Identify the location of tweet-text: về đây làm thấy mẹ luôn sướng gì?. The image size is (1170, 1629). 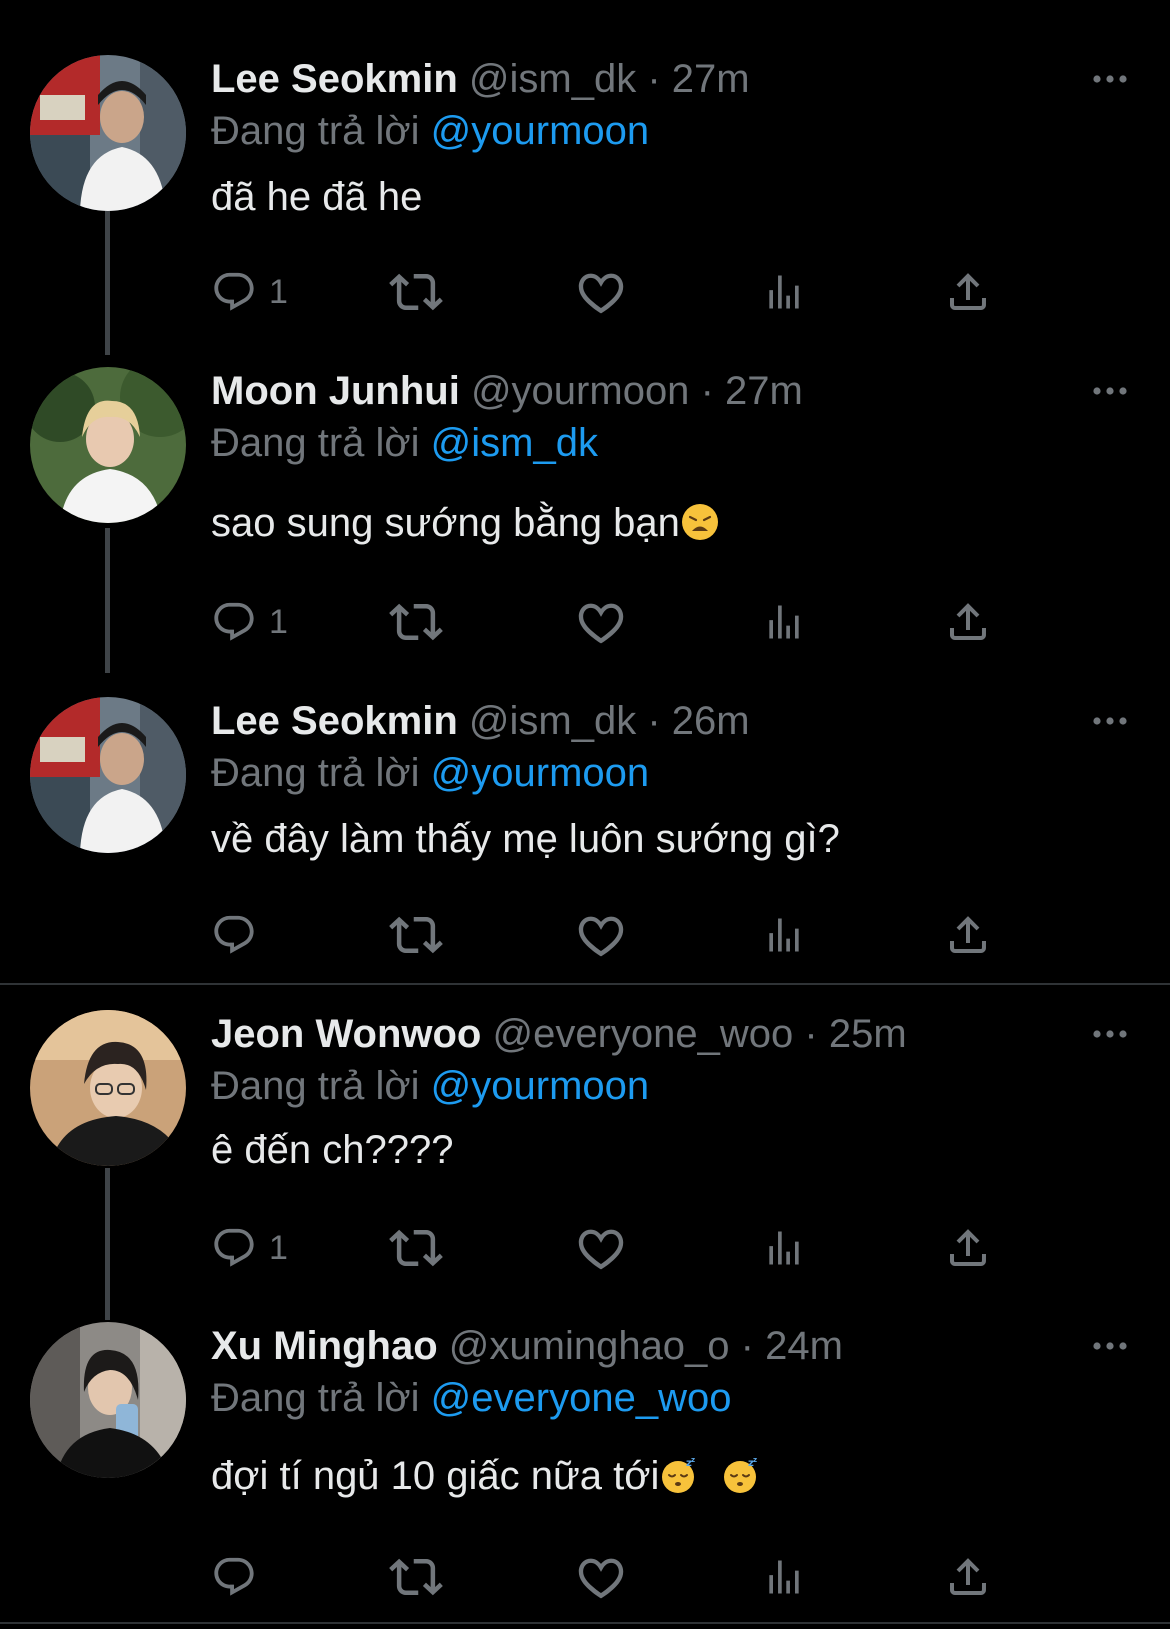
(525, 839).